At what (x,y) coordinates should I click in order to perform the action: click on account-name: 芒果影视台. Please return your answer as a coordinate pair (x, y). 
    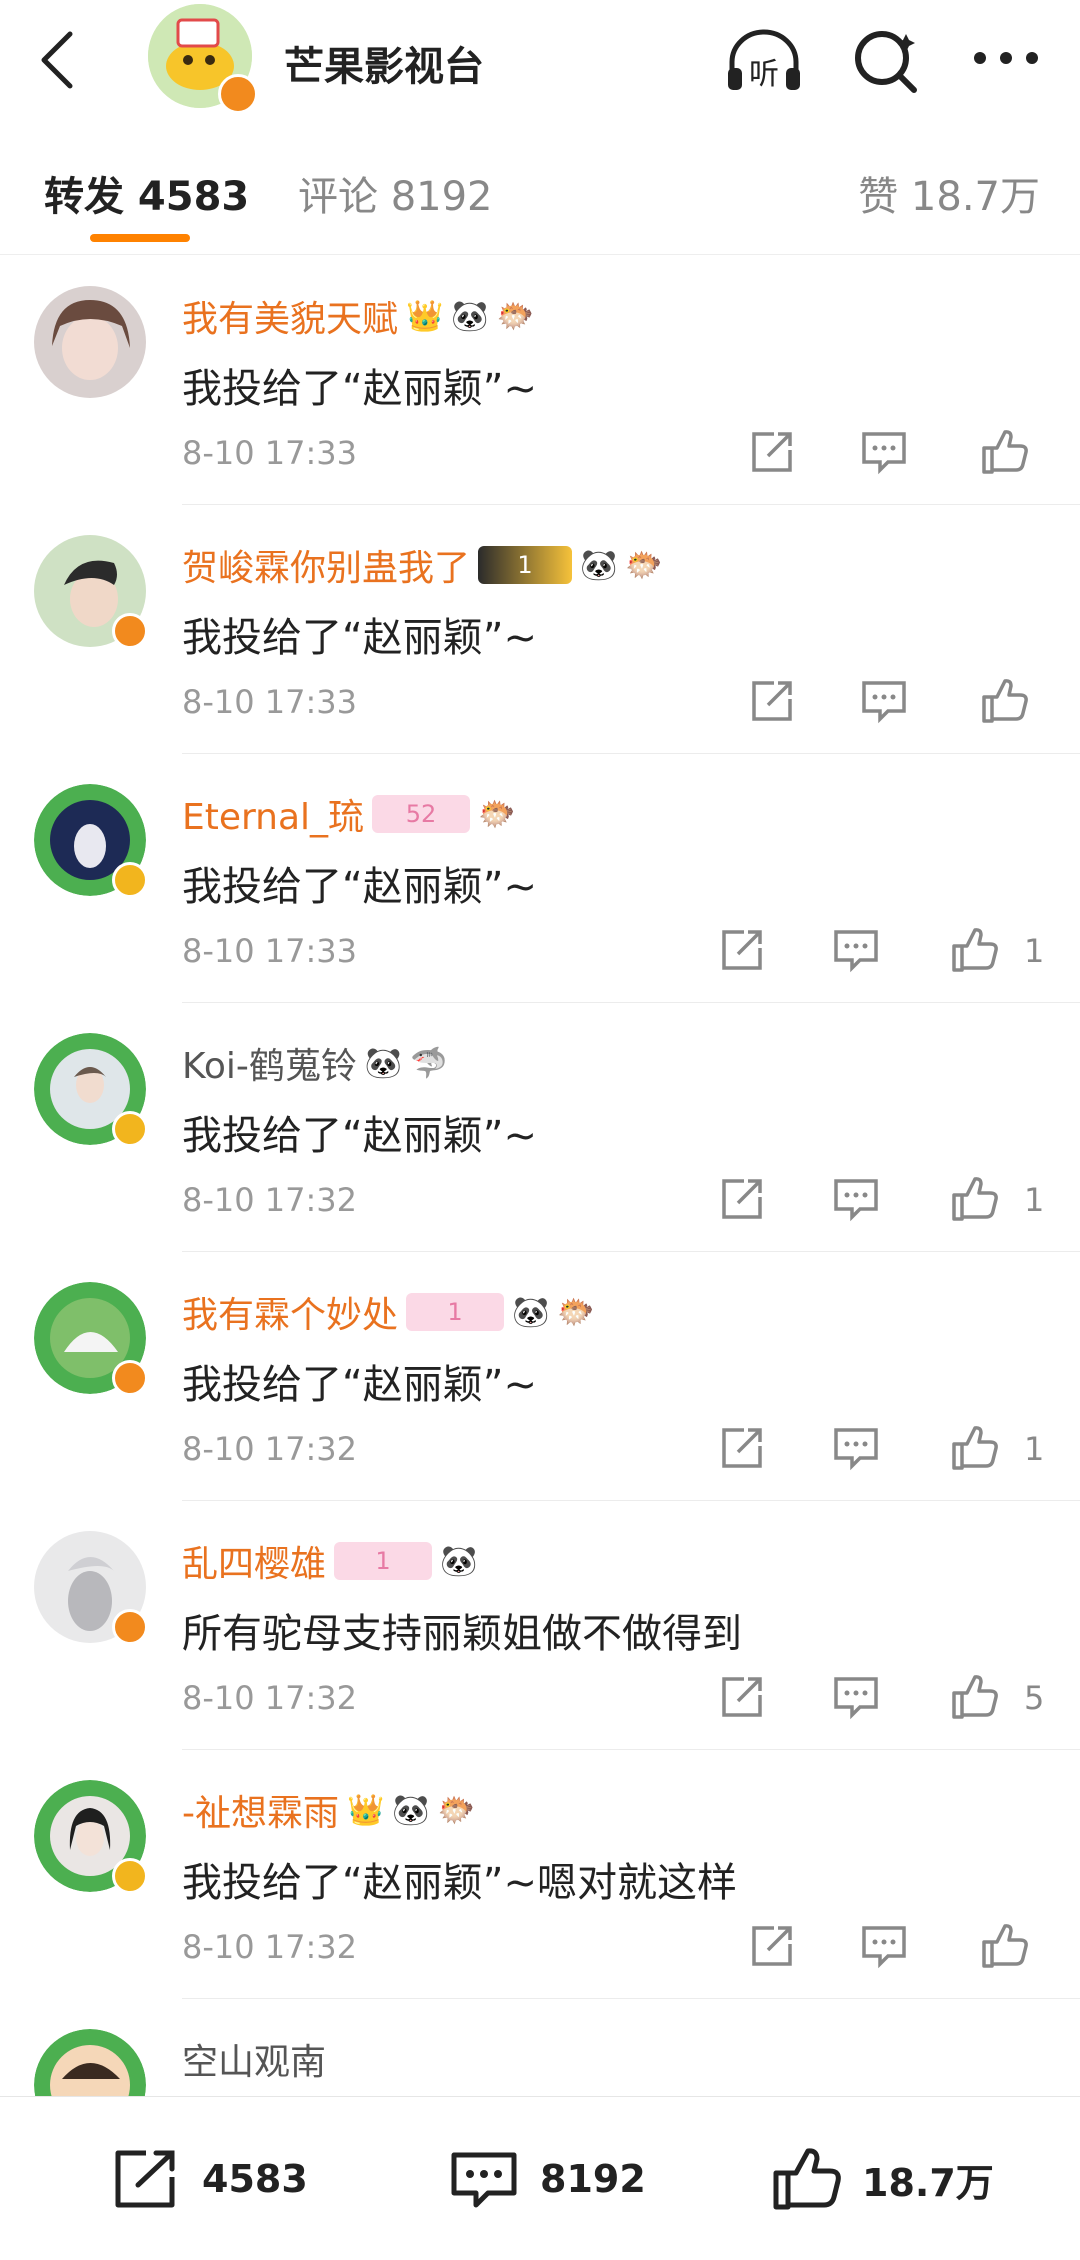
    Looking at the image, I should click on (384, 63).